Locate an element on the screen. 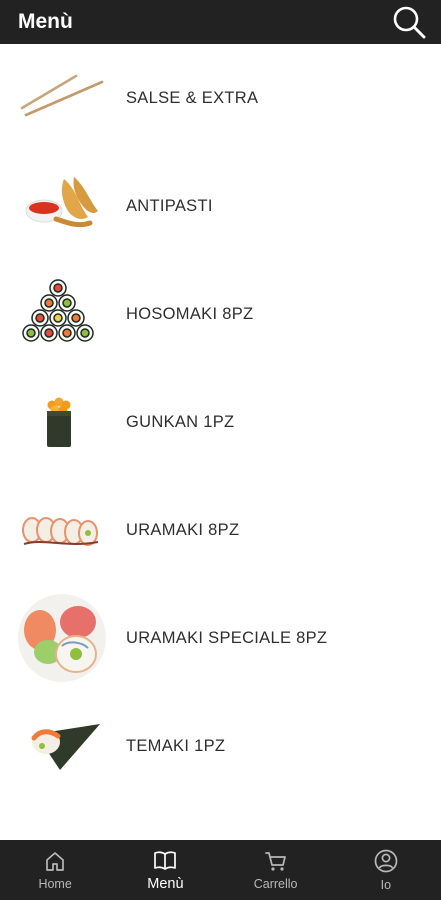 This screenshot has width=441, height=900. menu-item-gunkan: GUNKAN 1PZ is located at coordinates (220, 422).